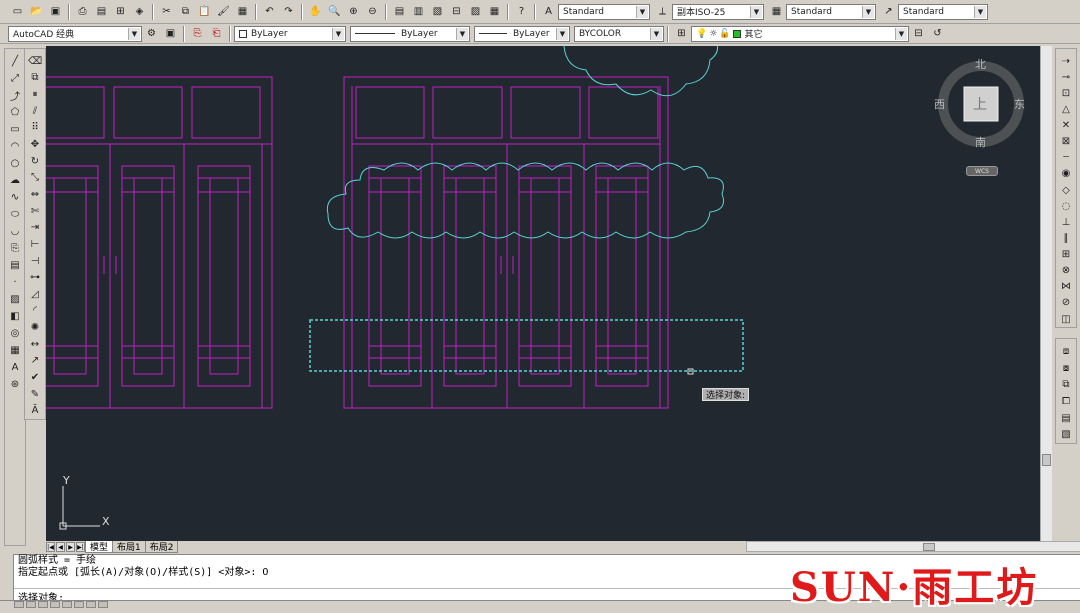  I want to click on viewcube: 北 南 东 西 上, so click(984, 116).